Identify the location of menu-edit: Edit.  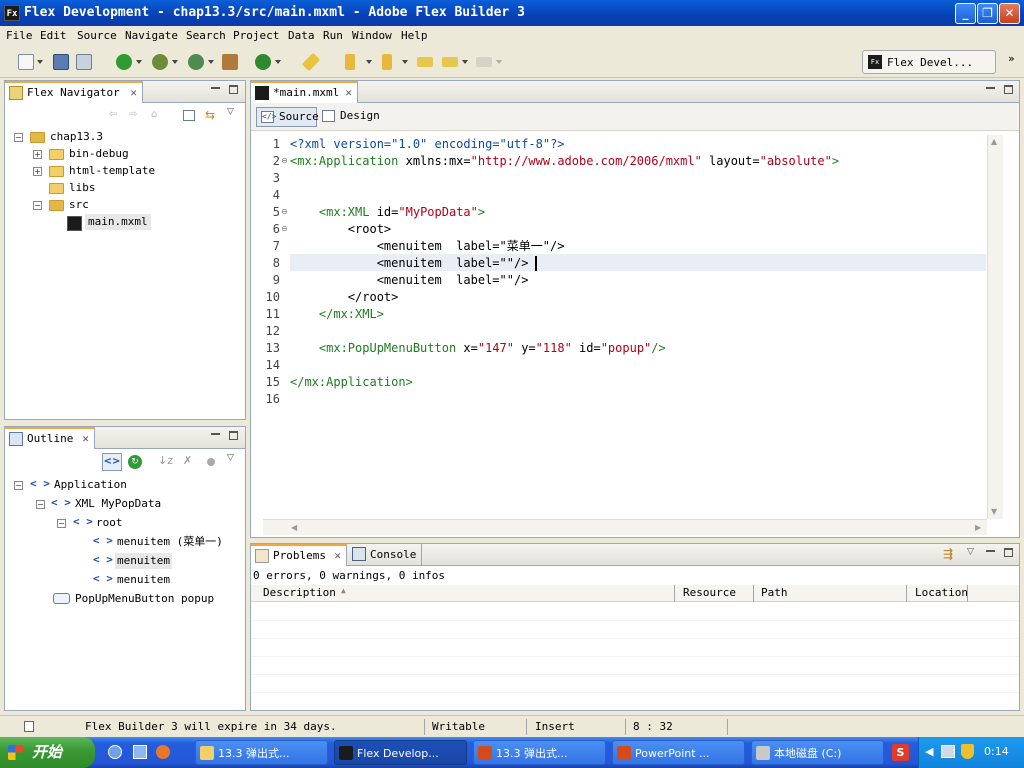
(53, 35).